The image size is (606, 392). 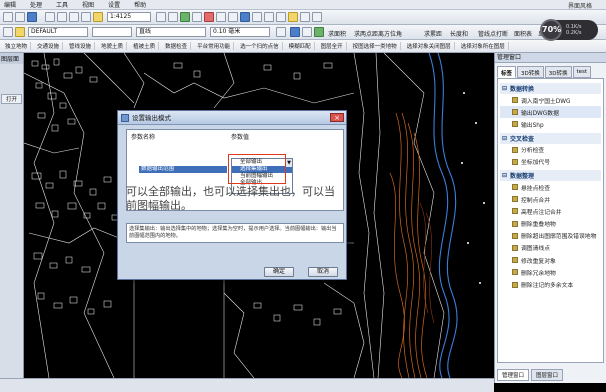 I want to click on open-file-icon, so click(x=20, y=17).